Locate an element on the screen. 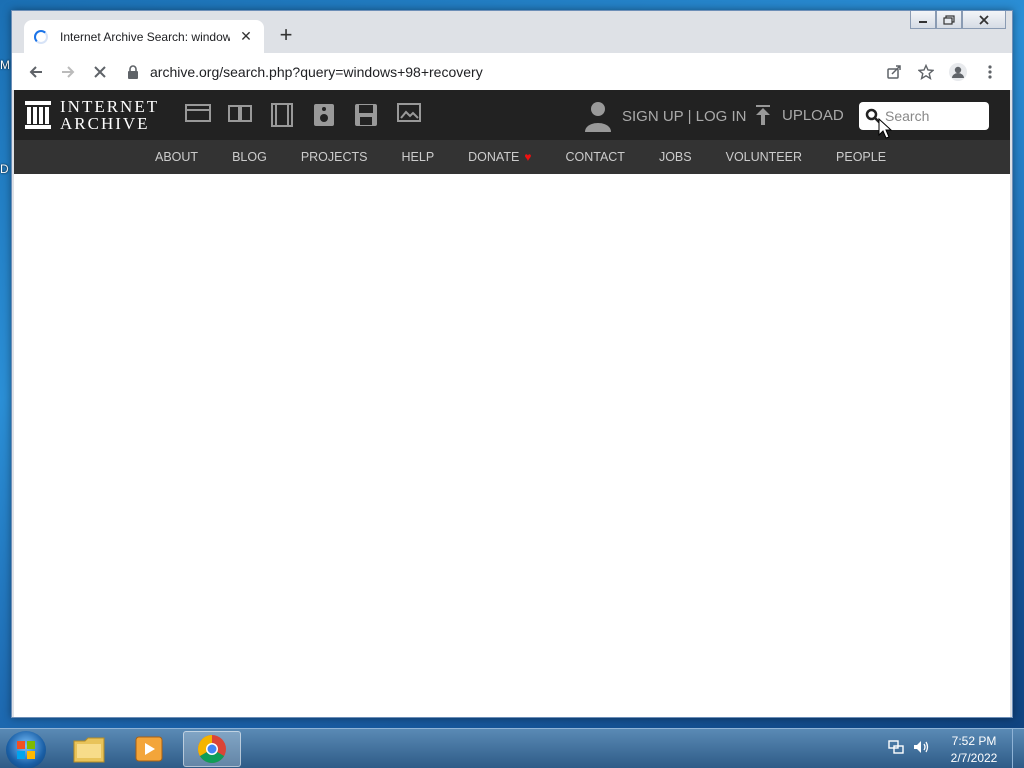  profile-button is located at coordinates (958, 72).